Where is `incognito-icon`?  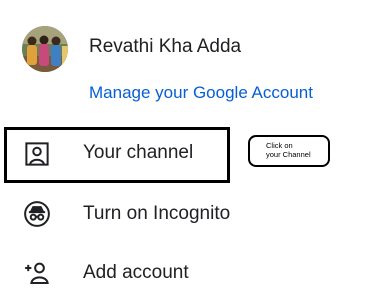
incognito-icon is located at coordinates (37, 214).